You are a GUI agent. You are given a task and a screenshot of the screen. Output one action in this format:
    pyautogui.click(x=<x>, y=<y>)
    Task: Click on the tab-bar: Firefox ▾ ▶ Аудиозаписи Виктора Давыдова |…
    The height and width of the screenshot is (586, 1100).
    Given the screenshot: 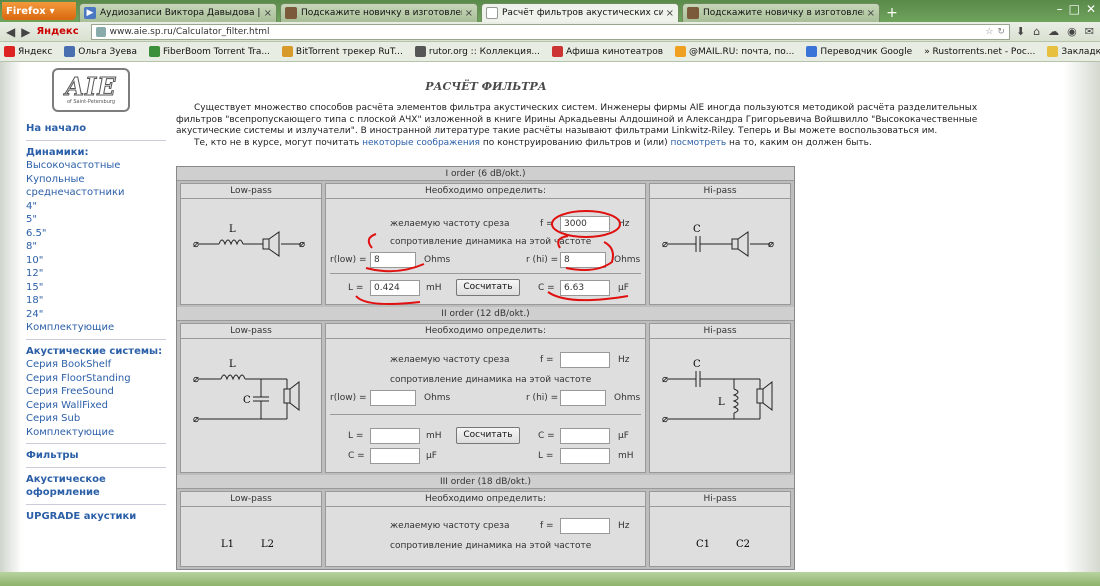 What is the action you would take?
    pyautogui.click(x=550, y=11)
    